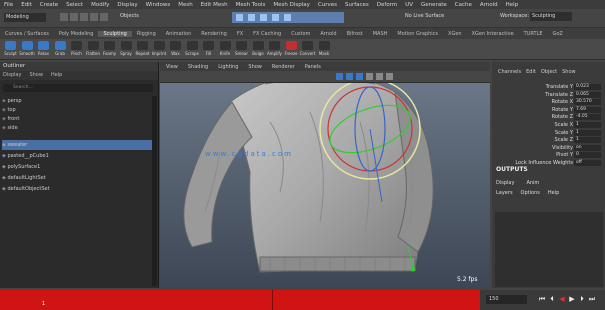  What do you see at coordinates (389, 76) in the screenshot?
I see `xray-icon` at bounding box center [389, 76].